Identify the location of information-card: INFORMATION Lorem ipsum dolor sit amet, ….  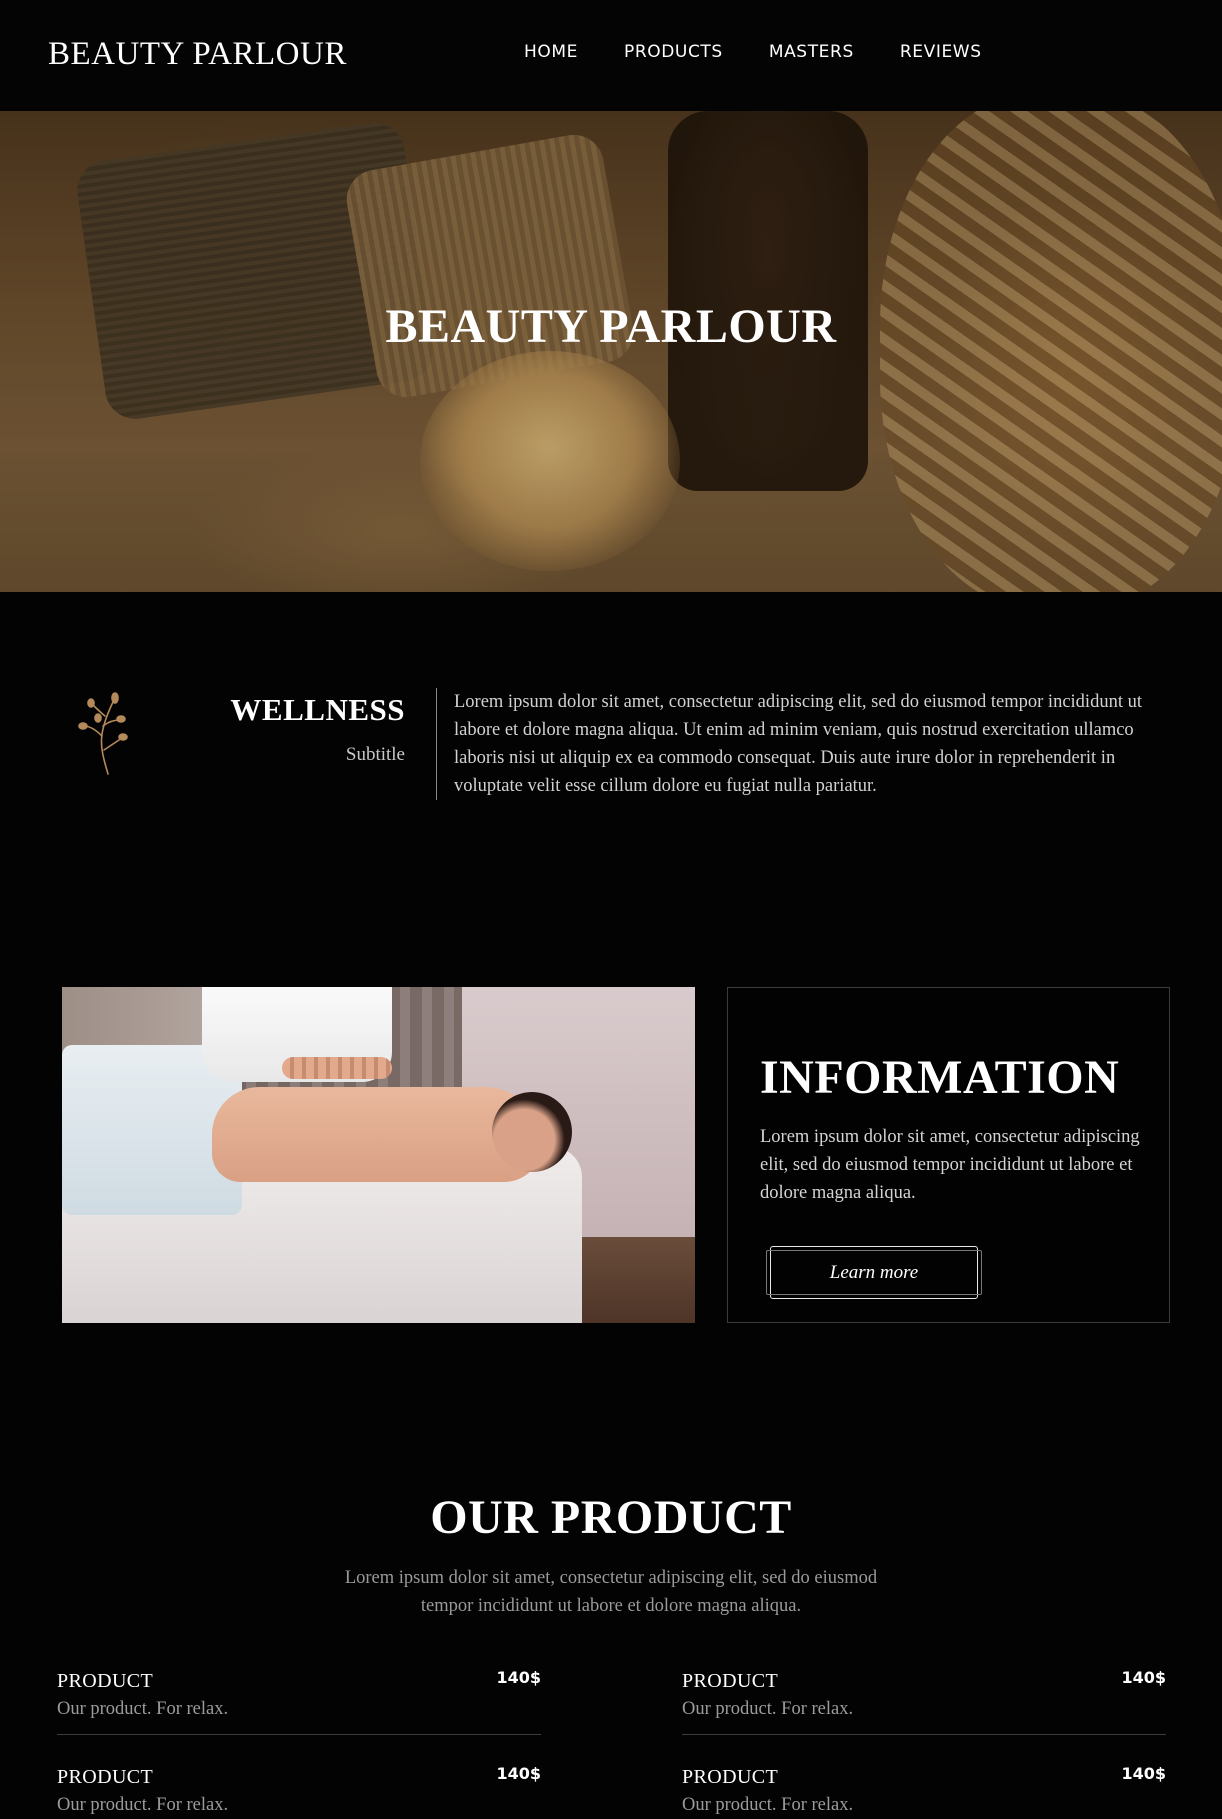
(948, 1155).